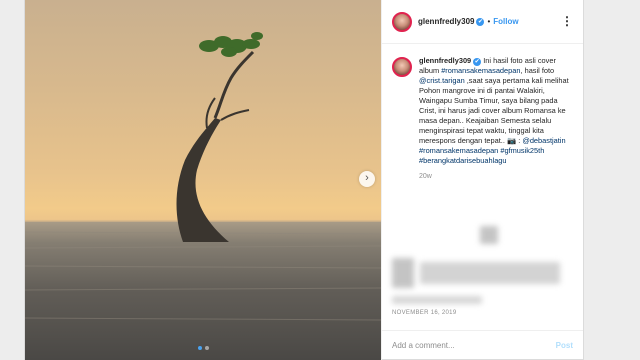  I want to click on comment-bar: Add a comment... Post, so click(482, 345).